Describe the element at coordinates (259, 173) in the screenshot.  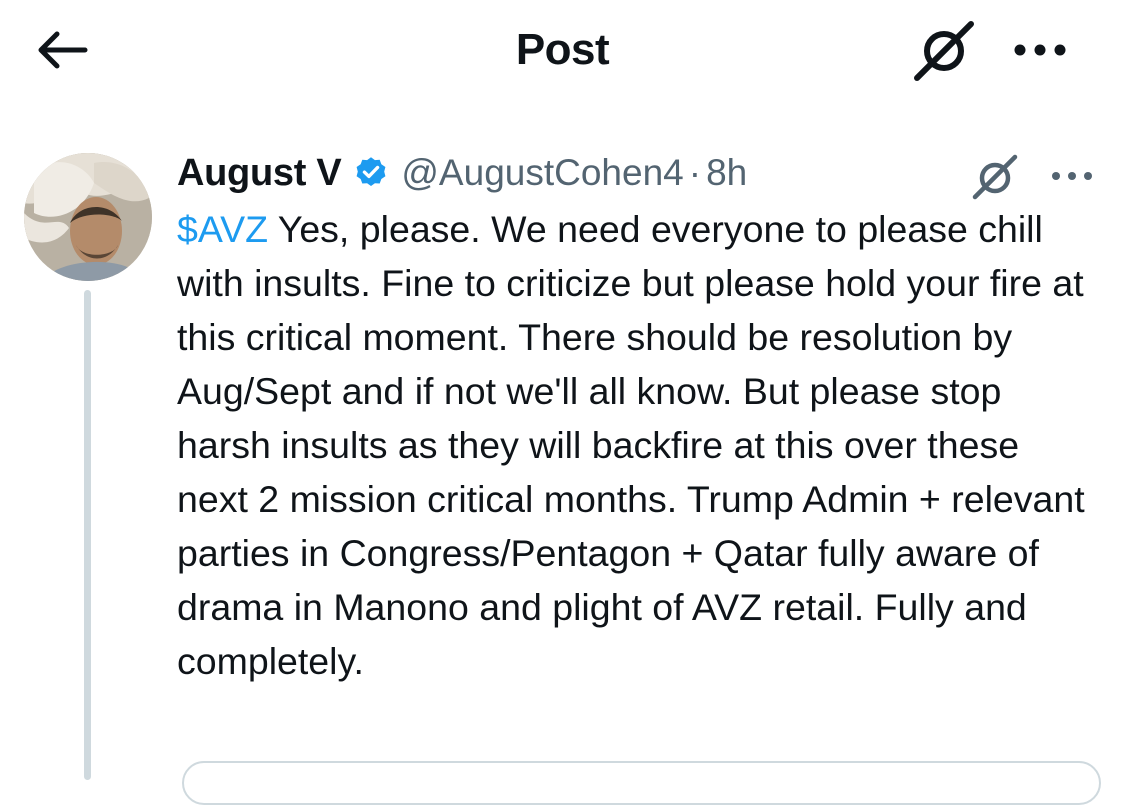
I see `author-display-name: August V` at that location.